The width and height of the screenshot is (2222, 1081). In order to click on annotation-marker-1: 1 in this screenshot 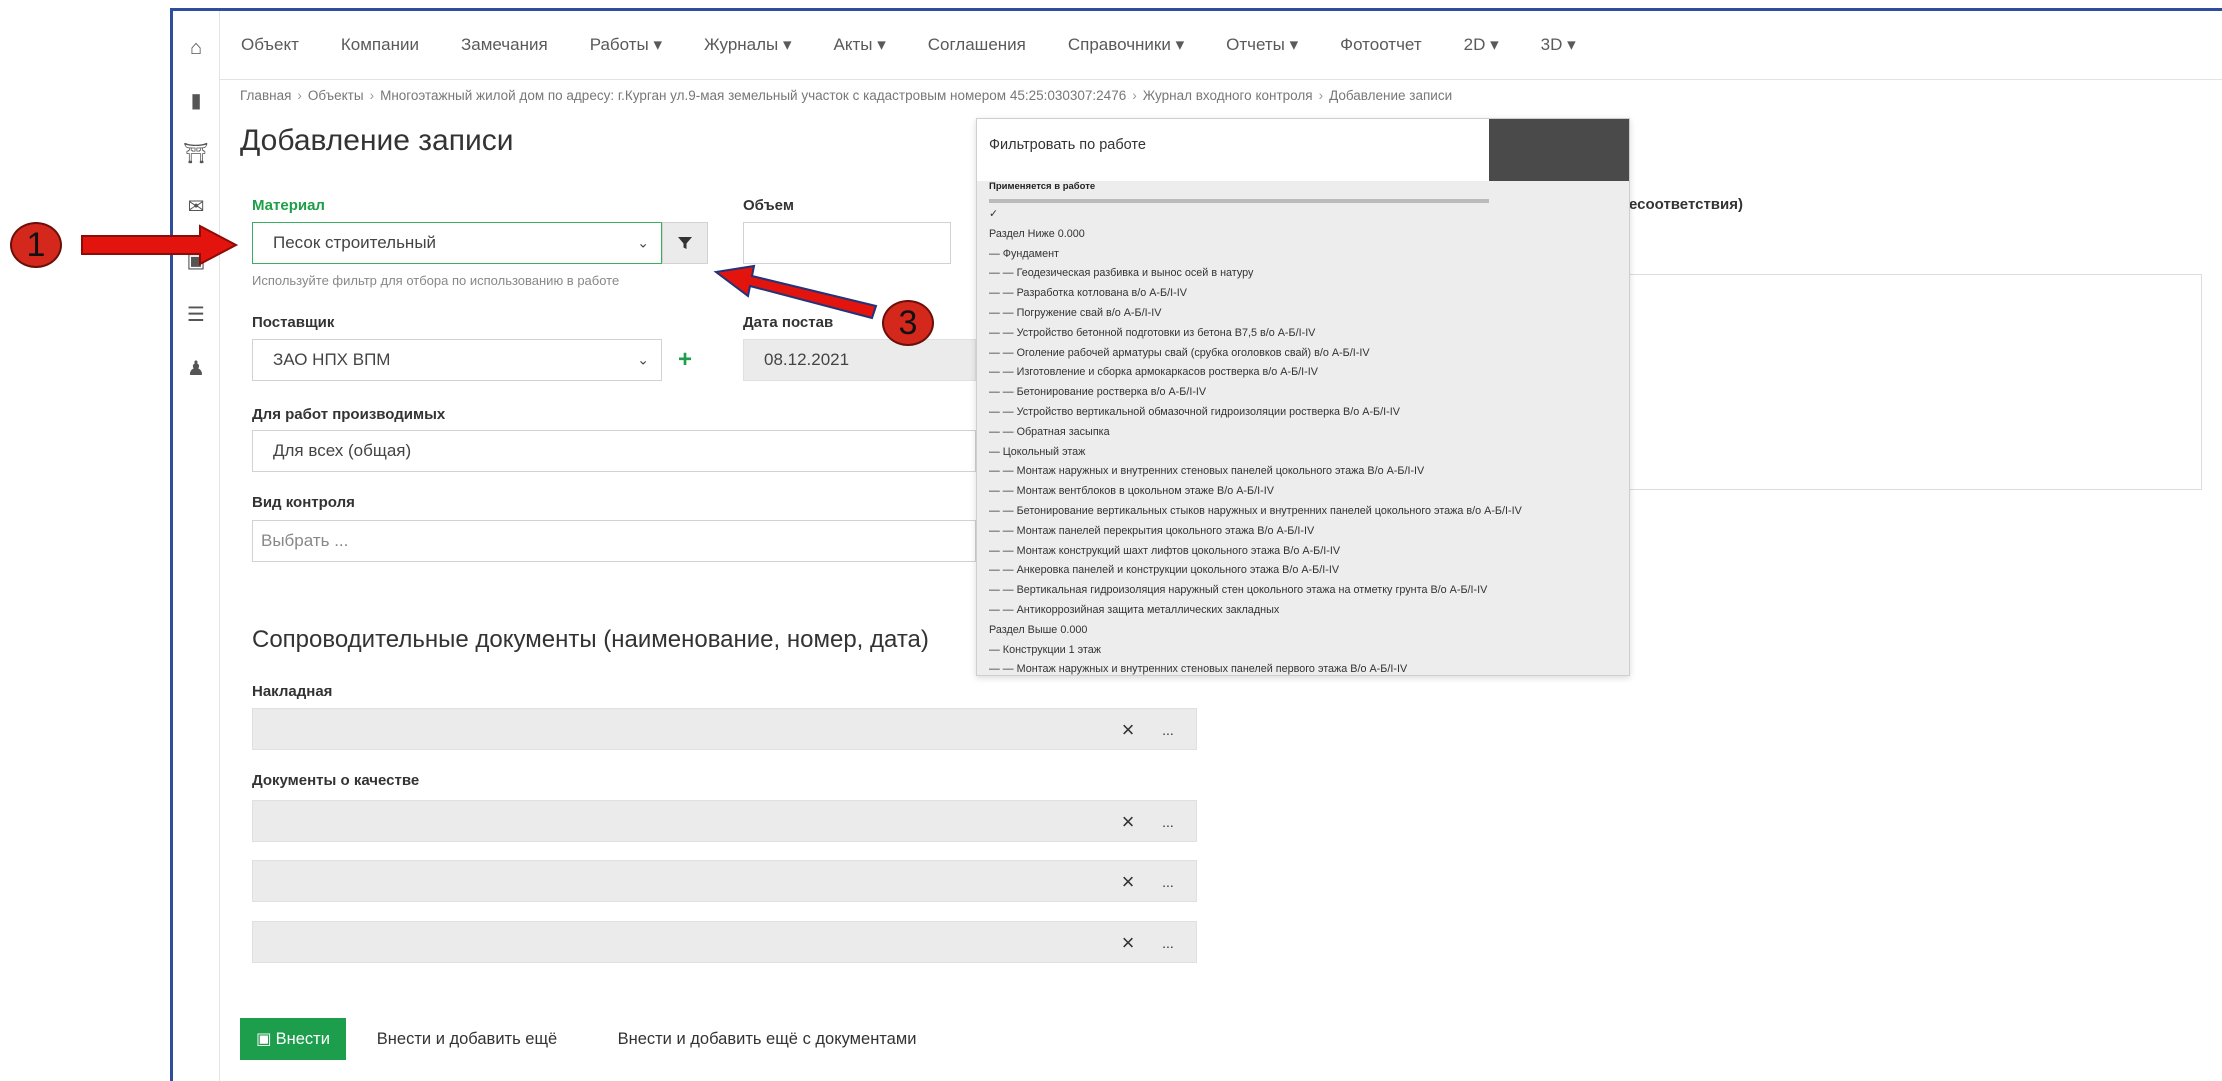, I will do `click(36, 245)`.